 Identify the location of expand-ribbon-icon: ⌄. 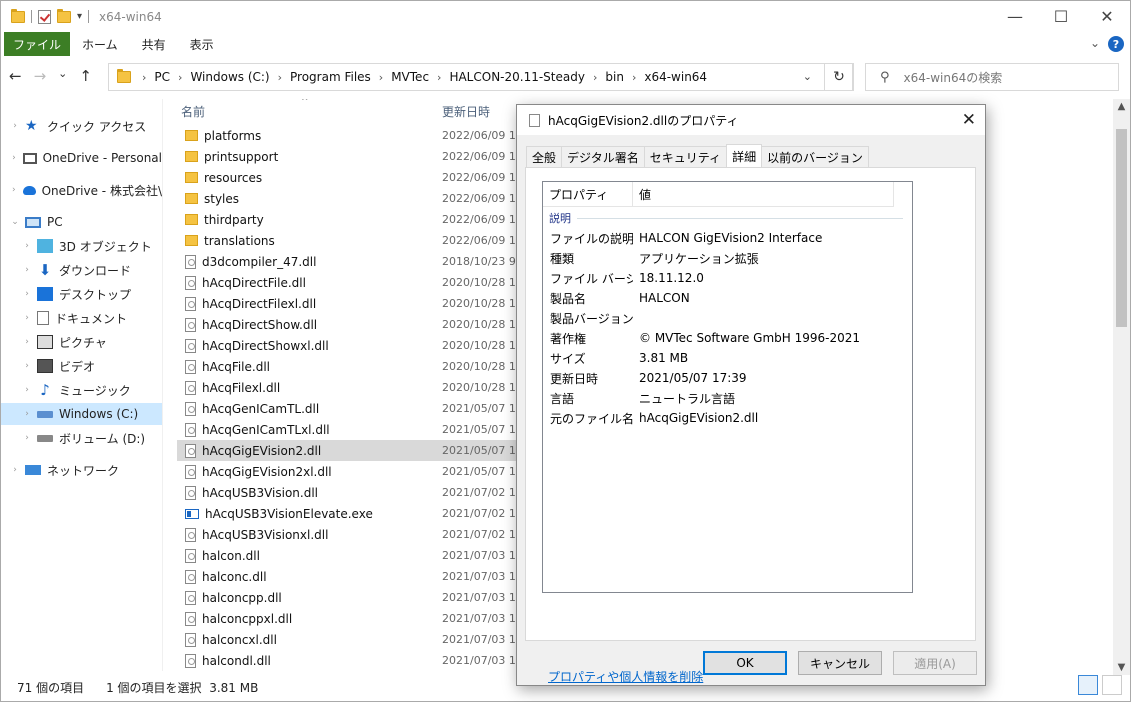
(1095, 43).